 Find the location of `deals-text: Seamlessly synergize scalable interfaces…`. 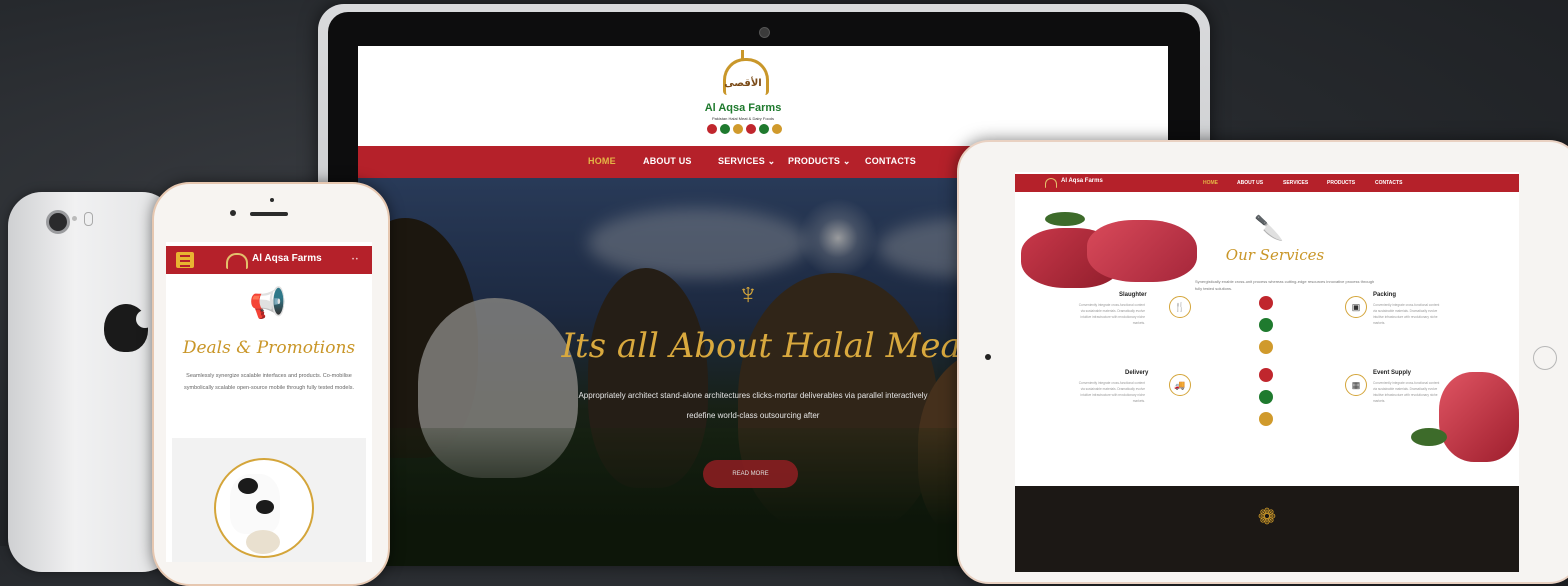

deals-text: Seamlessly synergize scalable interfaces… is located at coordinates (269, 382).